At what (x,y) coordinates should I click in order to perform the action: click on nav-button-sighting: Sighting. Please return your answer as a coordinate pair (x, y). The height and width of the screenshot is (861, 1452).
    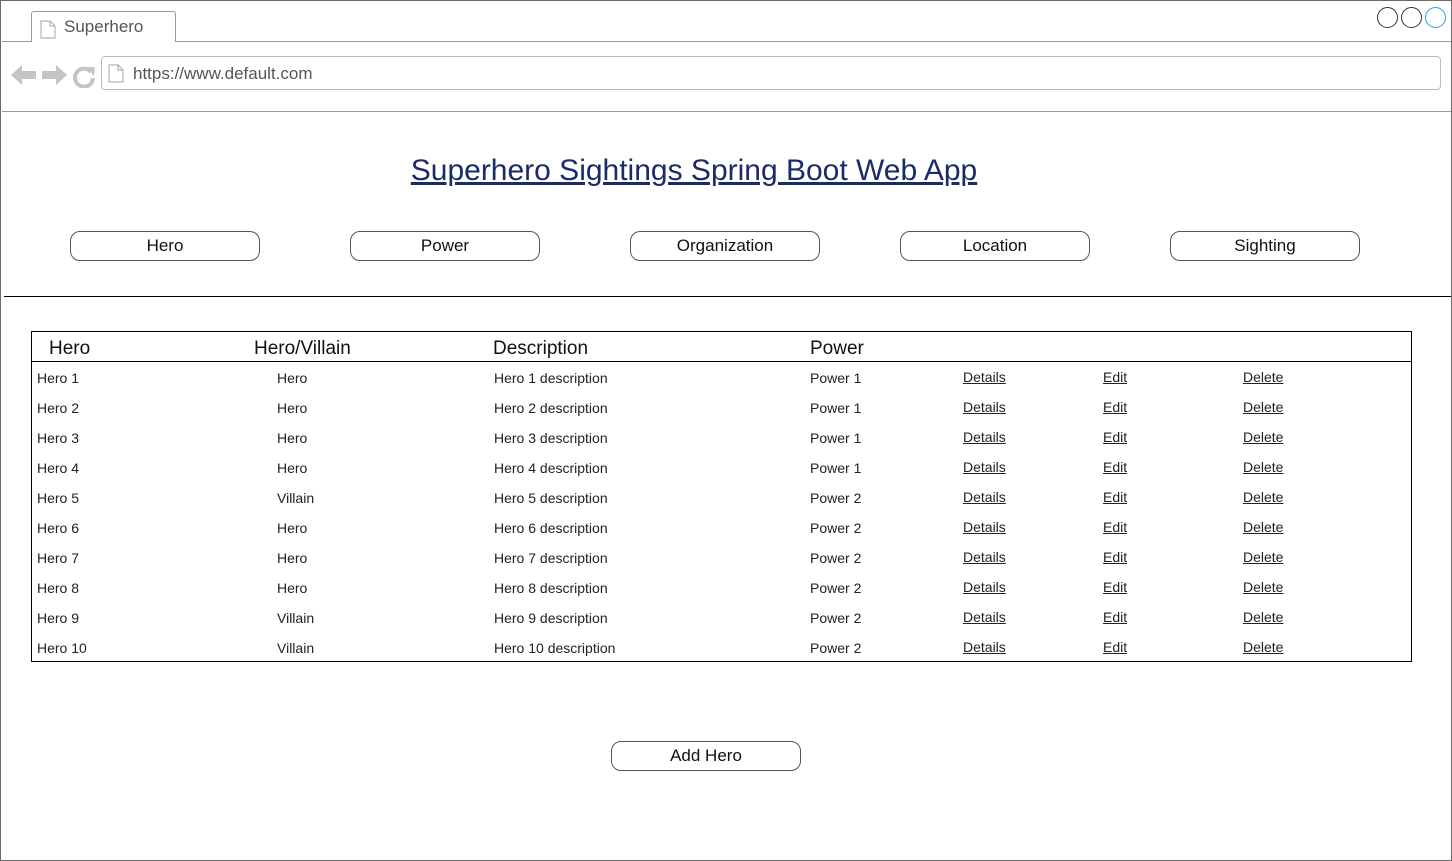
    Looking at the image, I should click on (1265, 246).